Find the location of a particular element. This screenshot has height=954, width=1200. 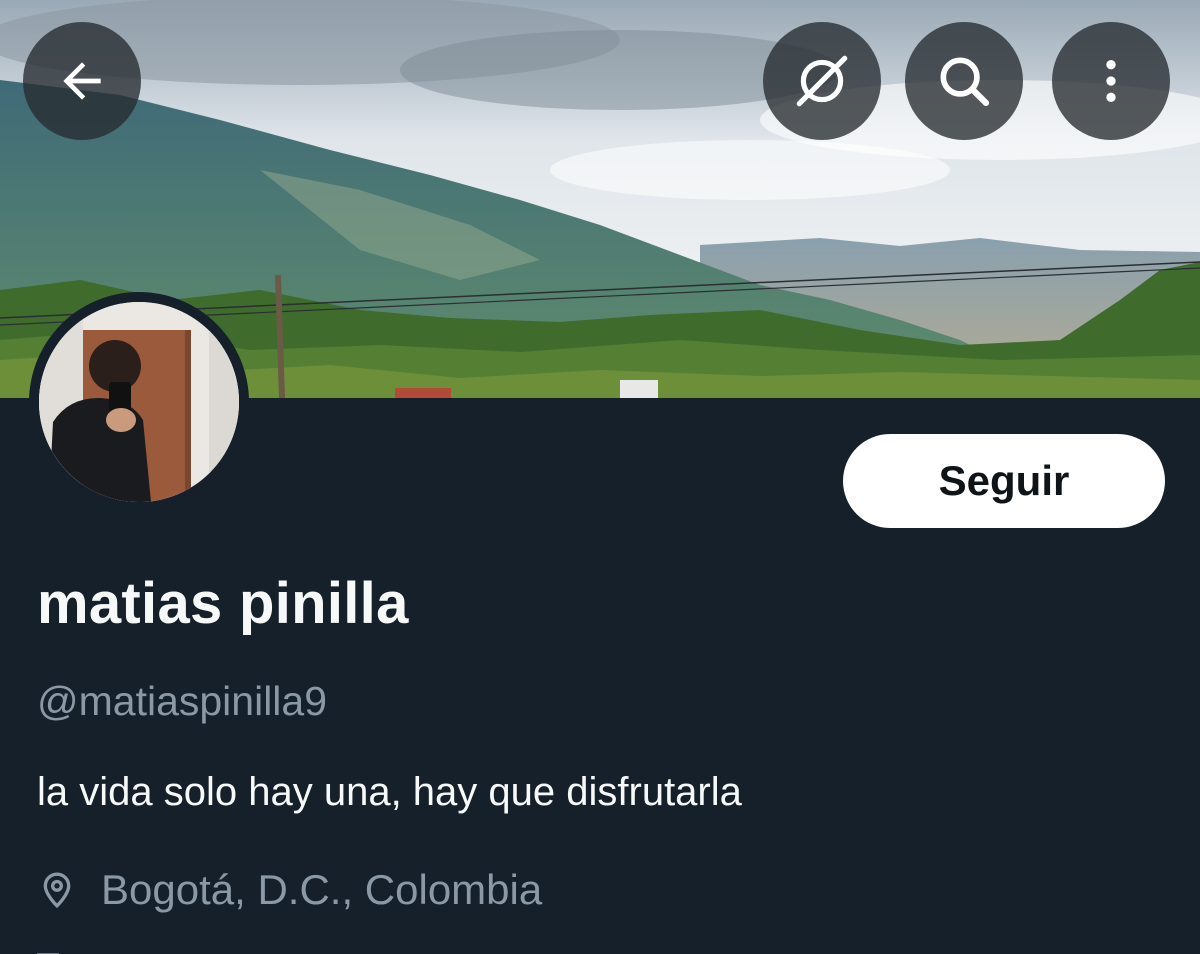

arrow-left-icon is located at coordinates (82, 81).